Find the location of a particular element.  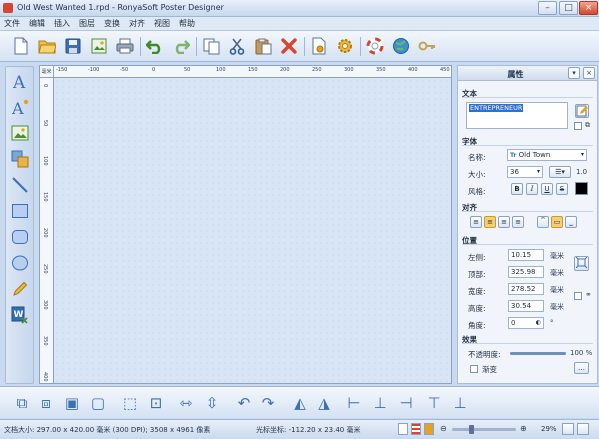

zoom-slider-track is located at coordinates (484, 429).